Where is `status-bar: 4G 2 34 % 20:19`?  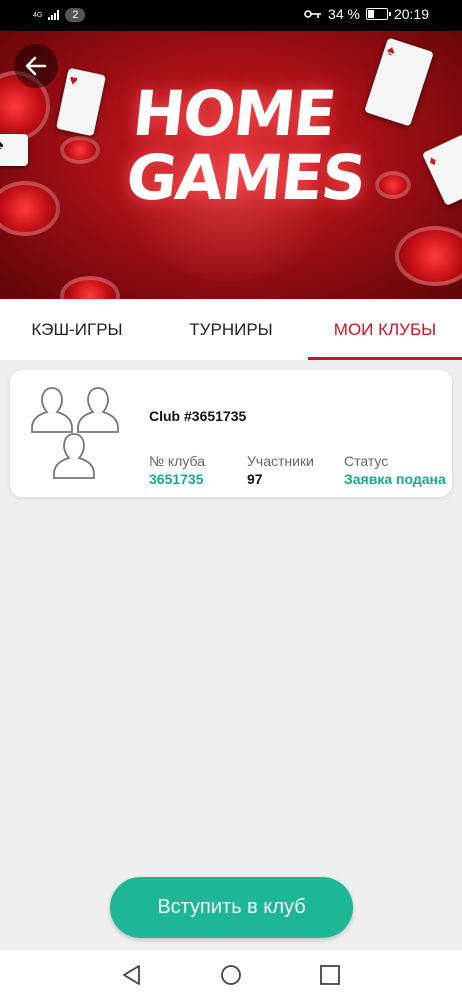
status-bar: 4G 2 34 % 20:19 is located at coordinates (231, 15).